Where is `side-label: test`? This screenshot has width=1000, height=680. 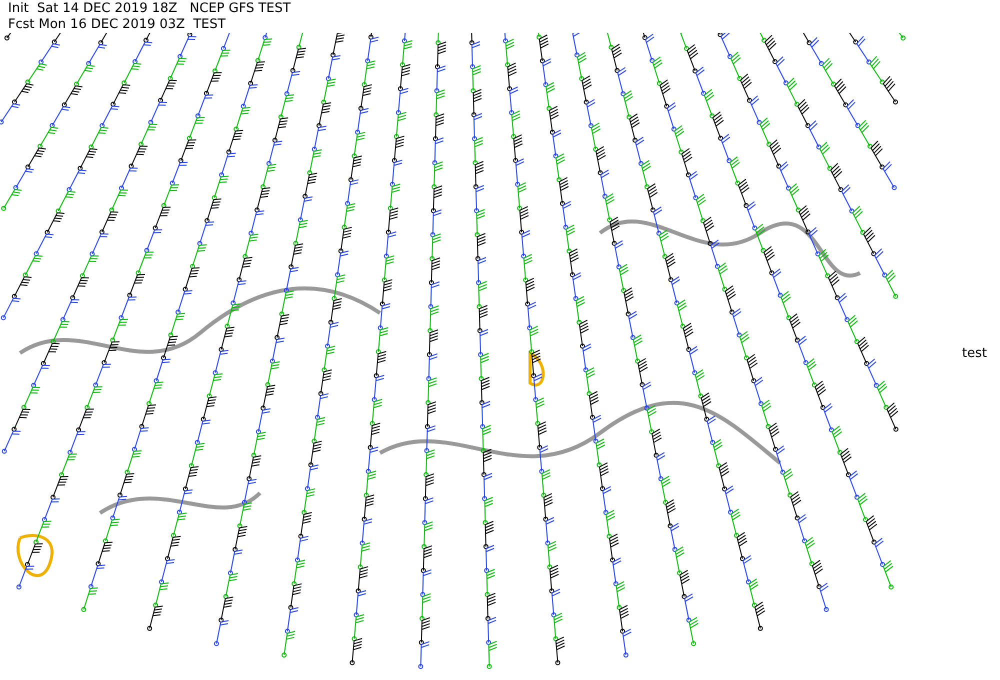 side-label: test is located at coordinates (974, 353).